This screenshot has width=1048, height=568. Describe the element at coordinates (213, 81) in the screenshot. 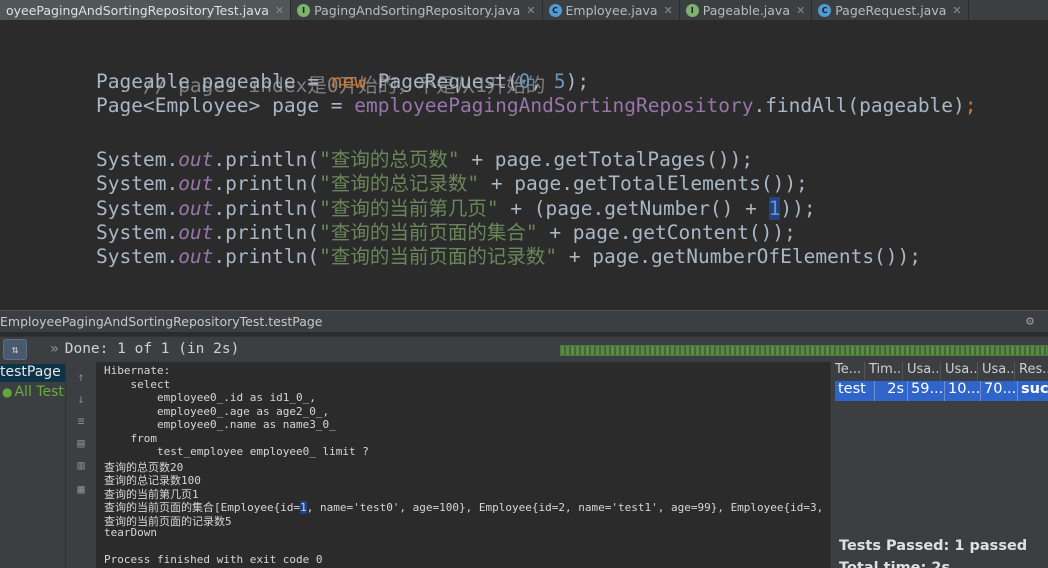

I see `code-text: Pageable pageable =` at that location.